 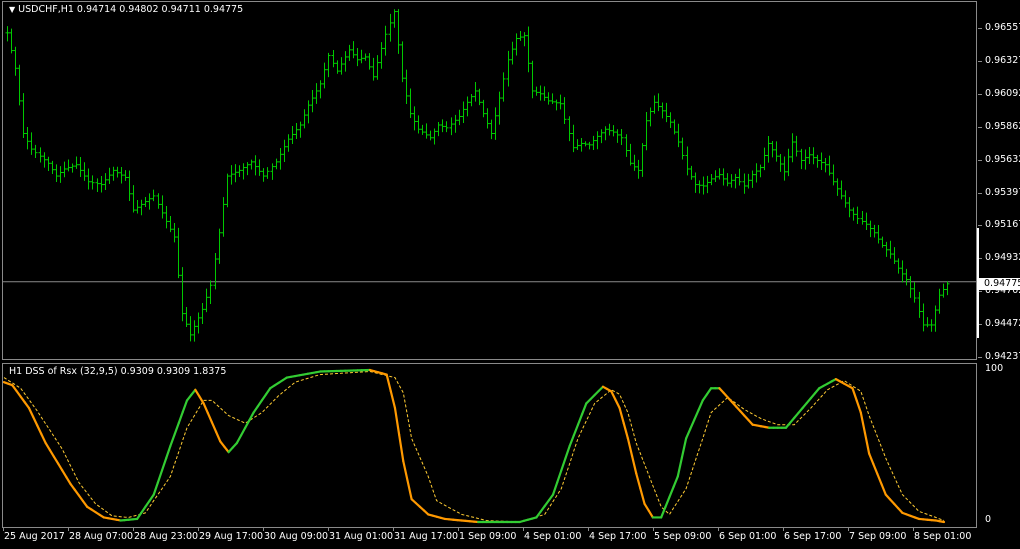 I want to click on time-tick-label: 1 Sep 09:00, so click(x=488, y=536).